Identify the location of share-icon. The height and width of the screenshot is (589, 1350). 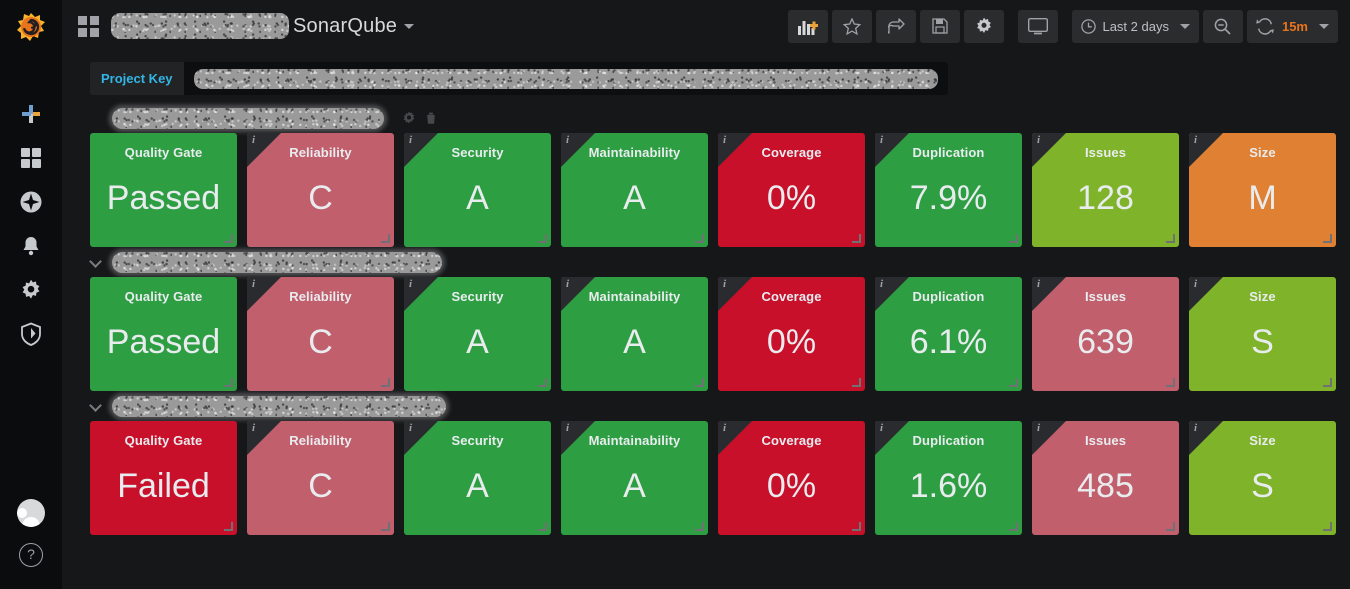
(896, 25).